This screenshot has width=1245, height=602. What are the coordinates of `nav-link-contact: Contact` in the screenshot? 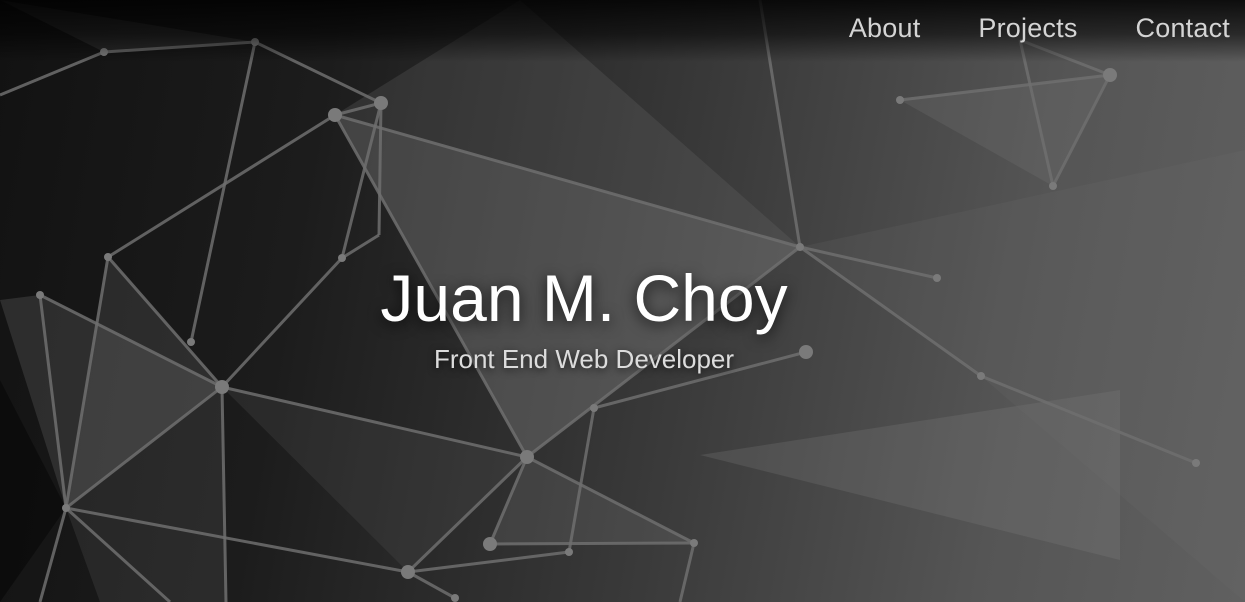 It's located at (1183, 28).